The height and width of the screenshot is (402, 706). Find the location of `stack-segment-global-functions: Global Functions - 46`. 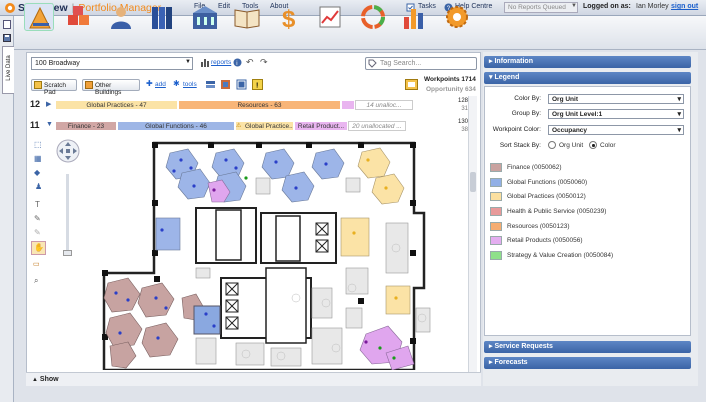

stack-segment-global-functions: Global Functions - 46 is located at coordinates (176, 126).